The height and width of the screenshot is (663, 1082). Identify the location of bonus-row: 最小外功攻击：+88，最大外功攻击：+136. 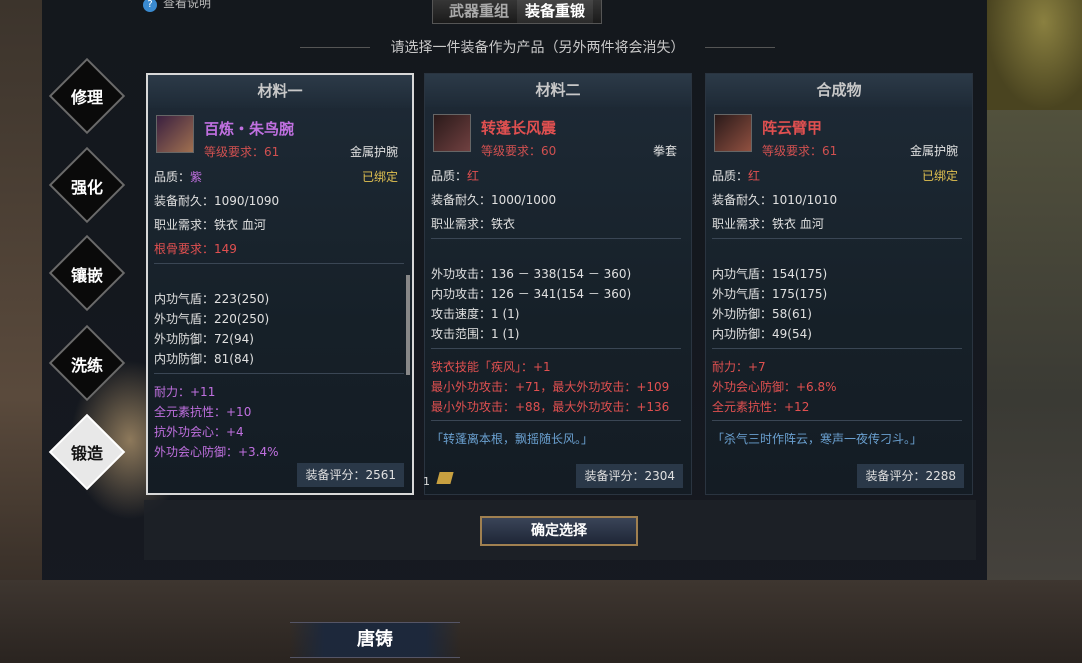
(550, 407).